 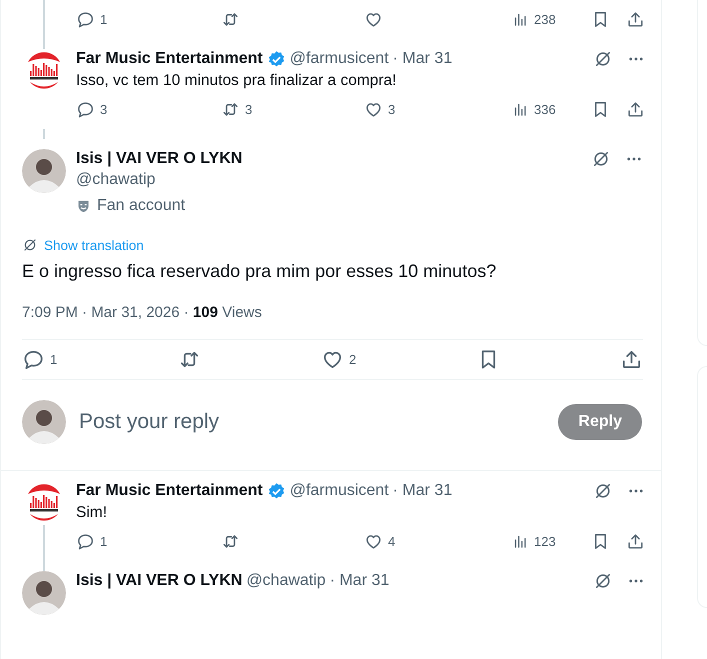 What do you see at coordinates (83, 206) in the screenshot?
I see `mask-icon` at bounding box center [83, 206].